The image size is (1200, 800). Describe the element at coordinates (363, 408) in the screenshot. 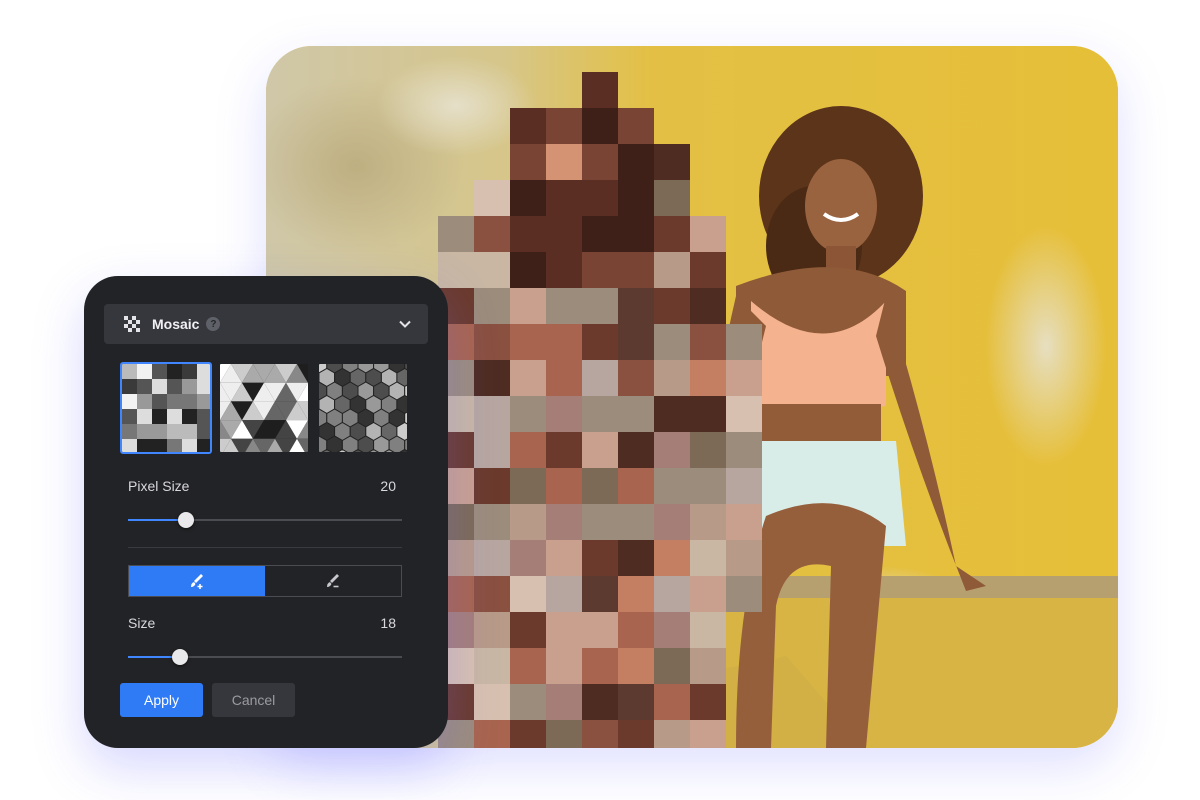

I see `style-hexagon-mosaic` at that location.